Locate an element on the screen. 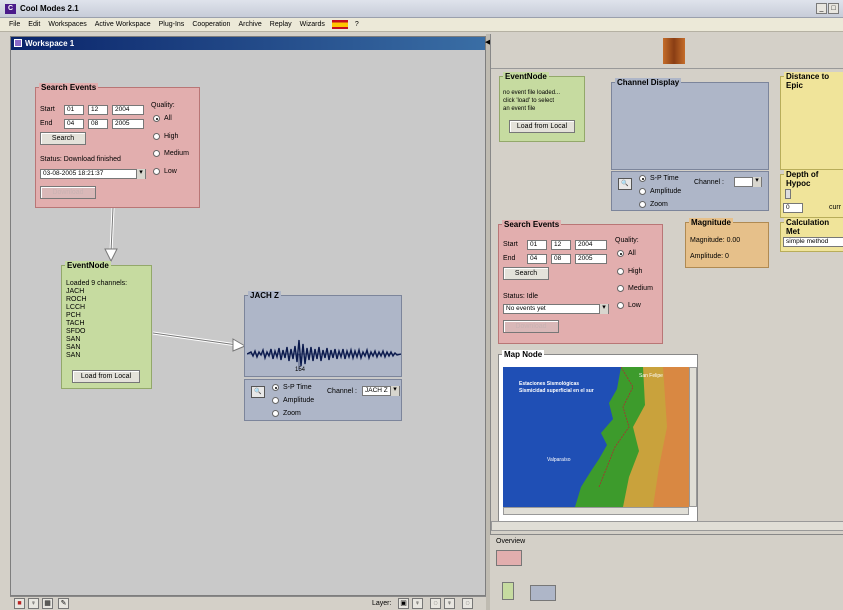 This screenshot has height=610, width=843. overview-thumb-event is located at coordinates (508, 591).